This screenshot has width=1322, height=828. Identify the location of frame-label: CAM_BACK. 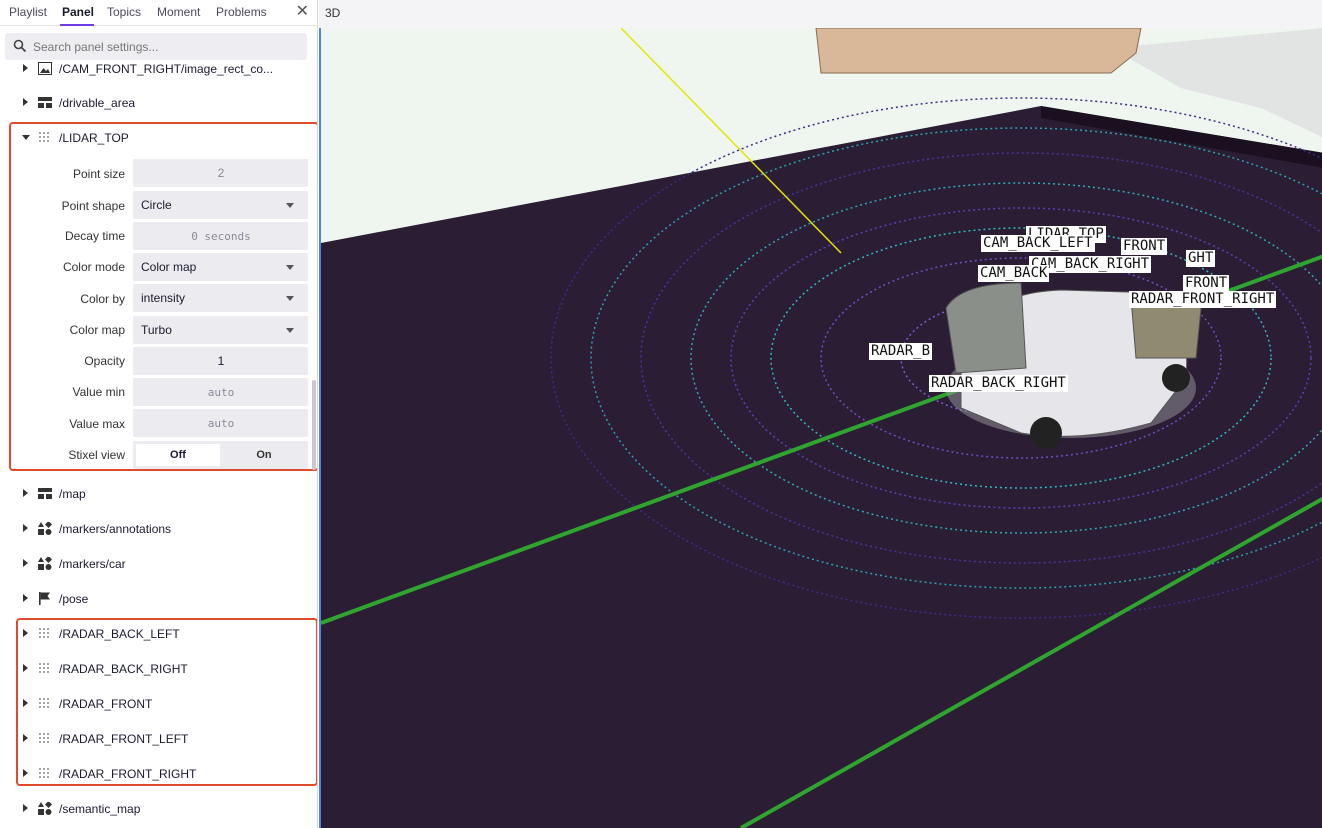
(1014, 273).